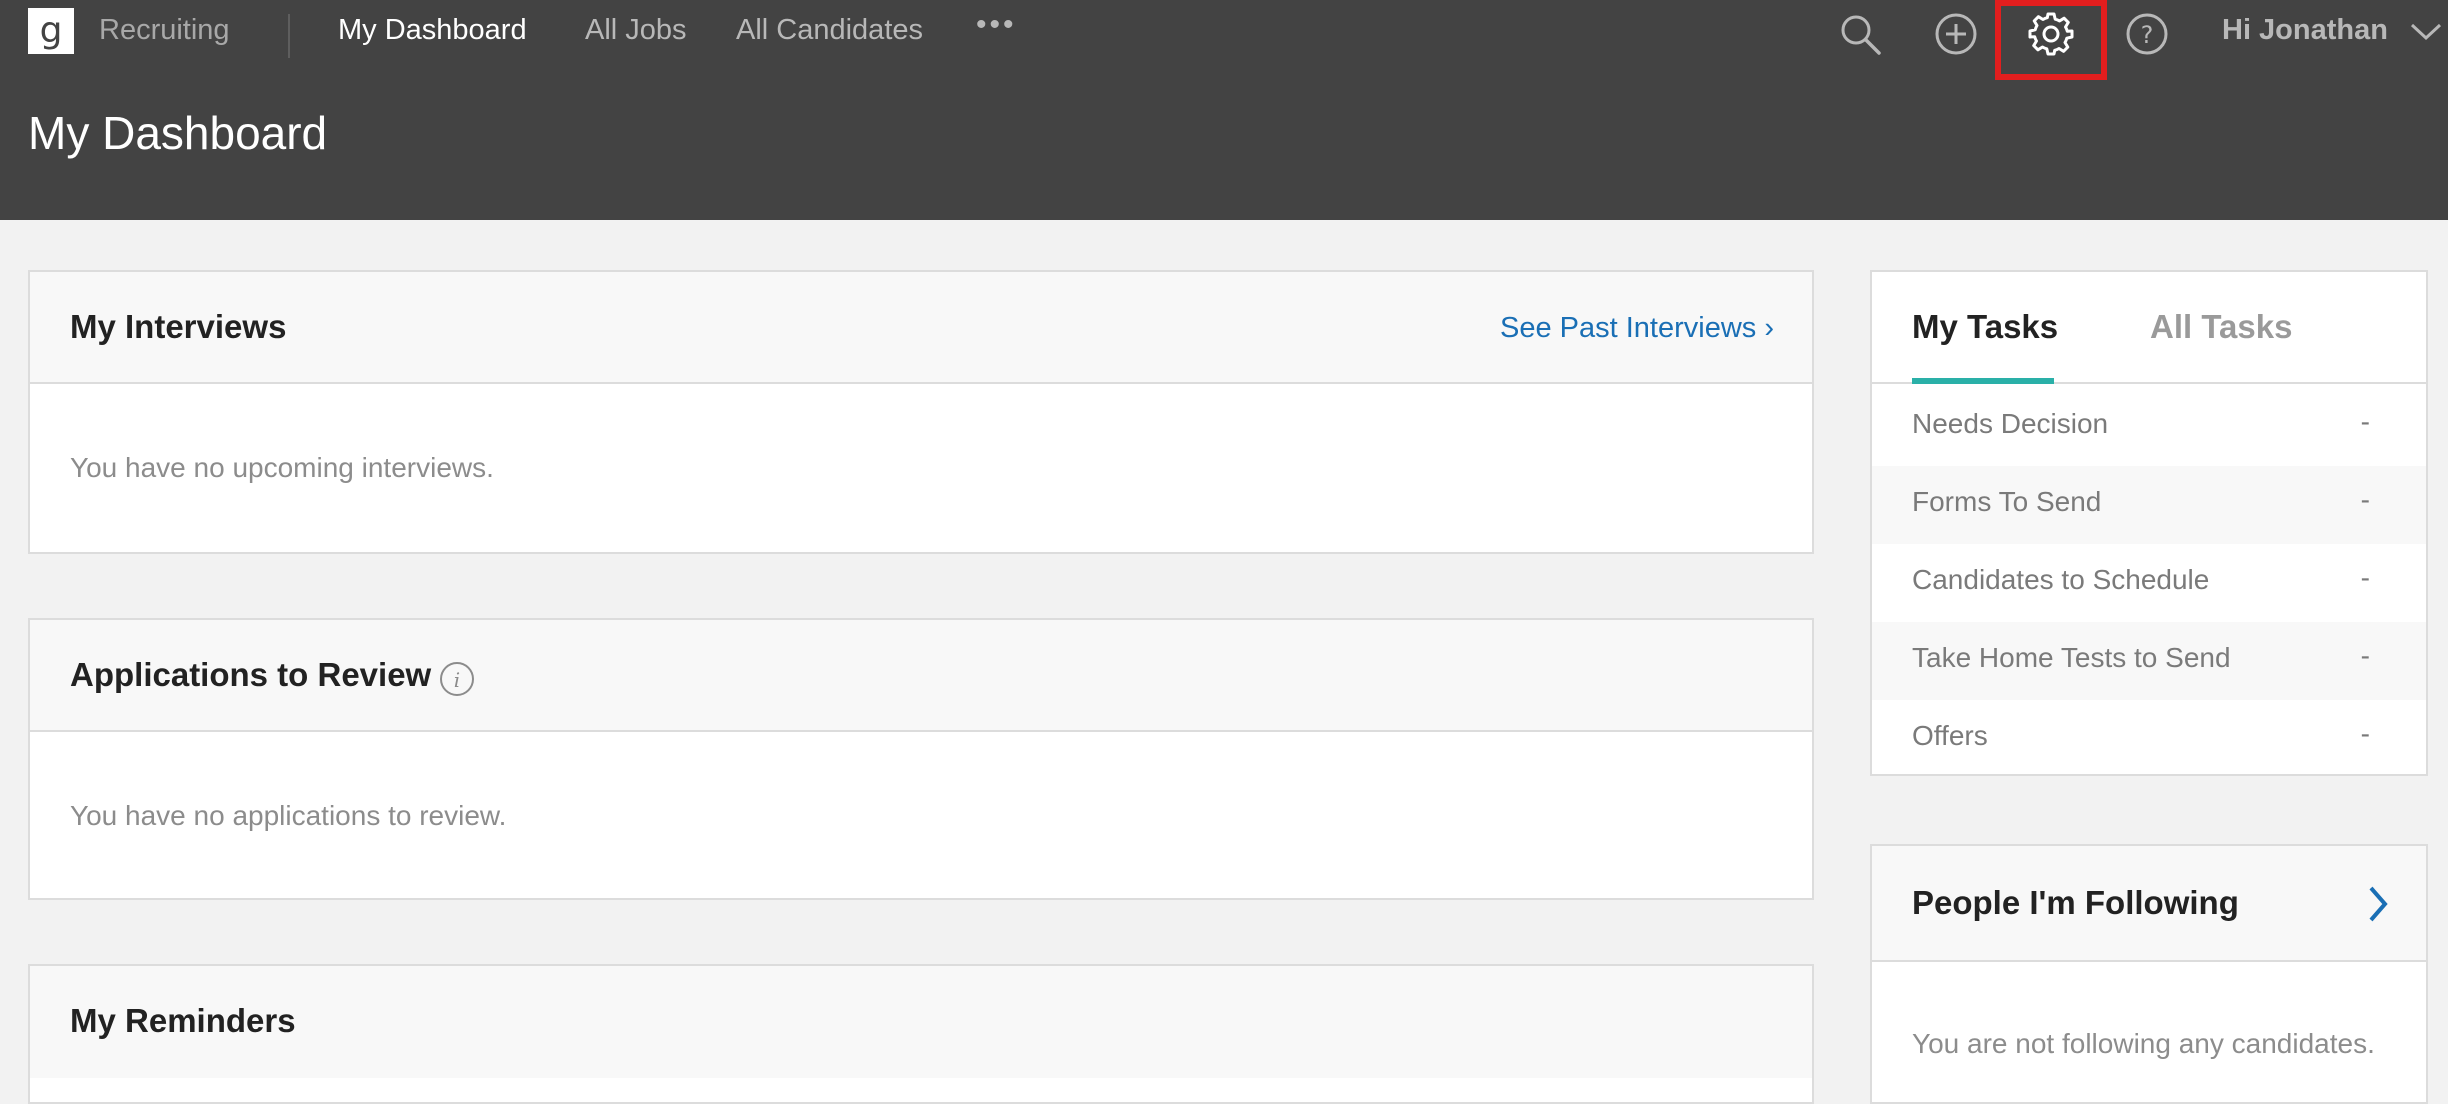  Describe the element at coordinates (2071, 657) in the screenshot. I see `task-label: Take Home Tests to Send` at that location.